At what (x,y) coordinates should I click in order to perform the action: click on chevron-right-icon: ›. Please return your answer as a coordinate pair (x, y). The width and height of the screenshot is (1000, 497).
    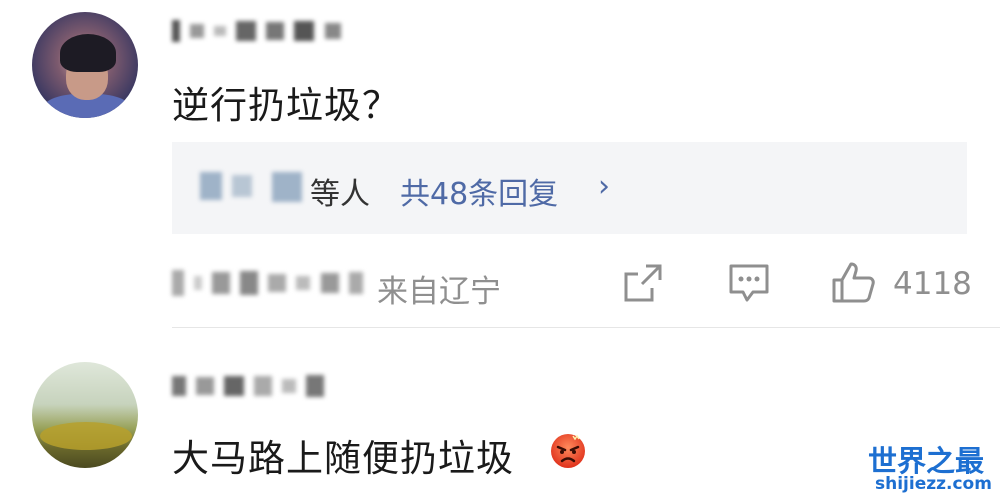
    Looking at the image, I should click on (604, 186).